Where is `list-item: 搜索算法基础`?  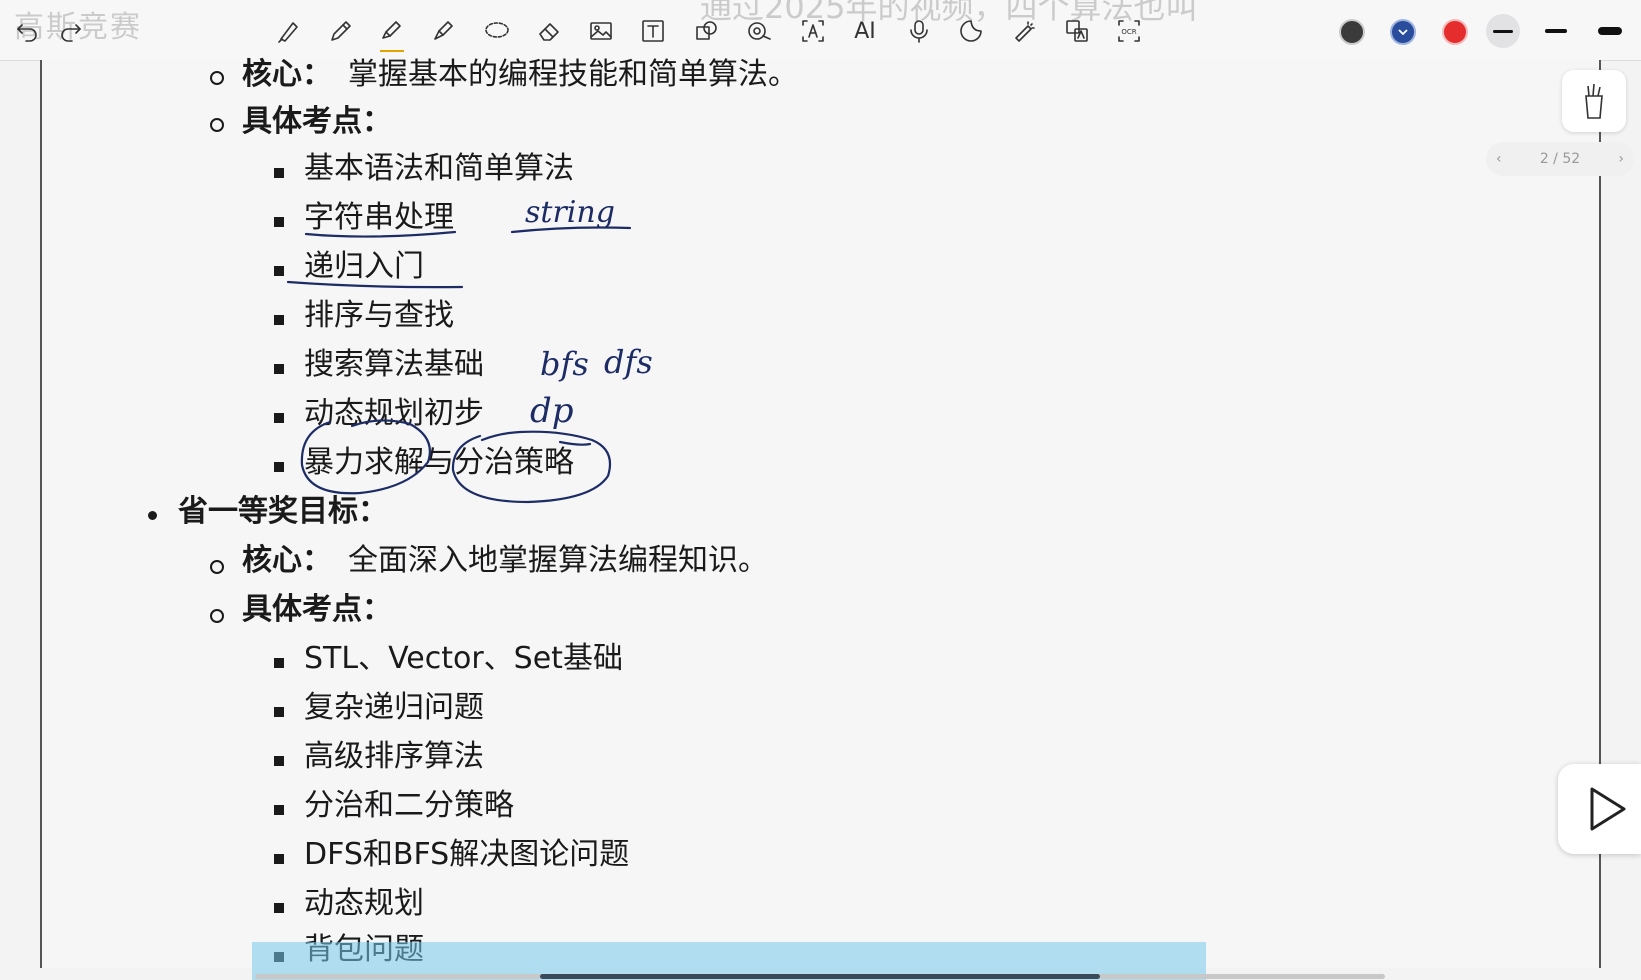
list-item: 搜索算法基础 is located at coordinates (394, 364).